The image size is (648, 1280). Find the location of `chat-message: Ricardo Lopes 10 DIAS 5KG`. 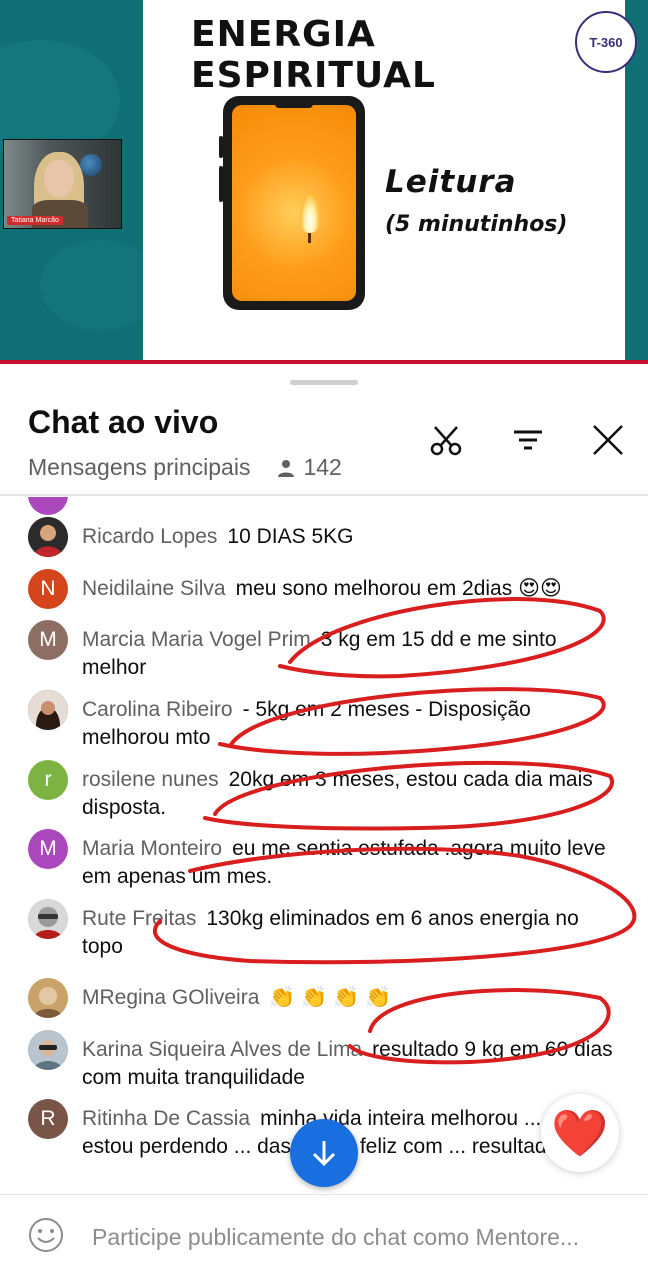

chat-message: Ricardo Lopes 10 DIAS 5KG is located at coordinates (323, 537).